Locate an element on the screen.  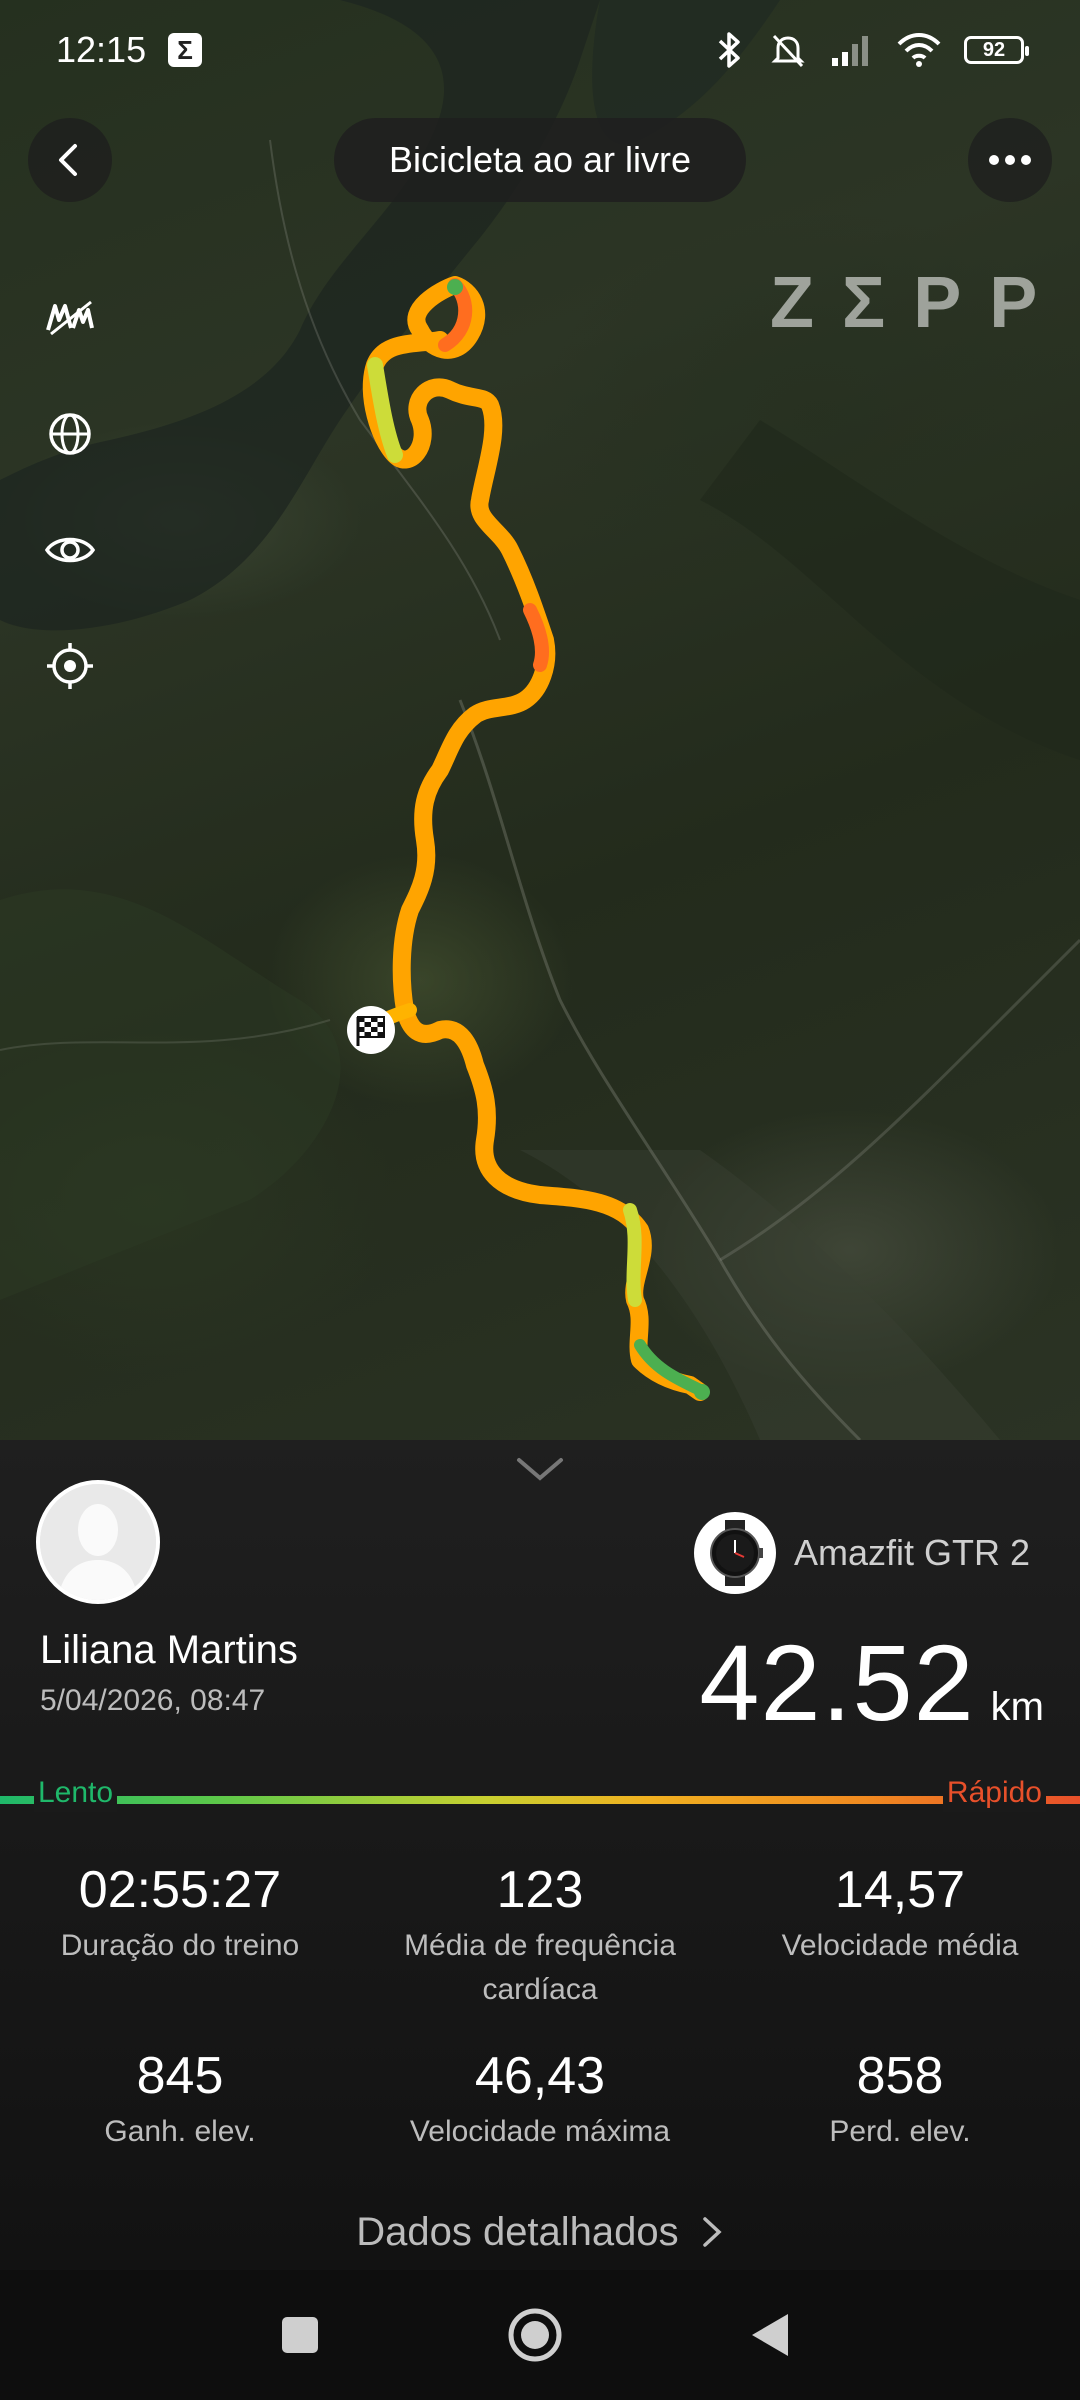
watch-device-icon is located at coordinates (735, 1553).